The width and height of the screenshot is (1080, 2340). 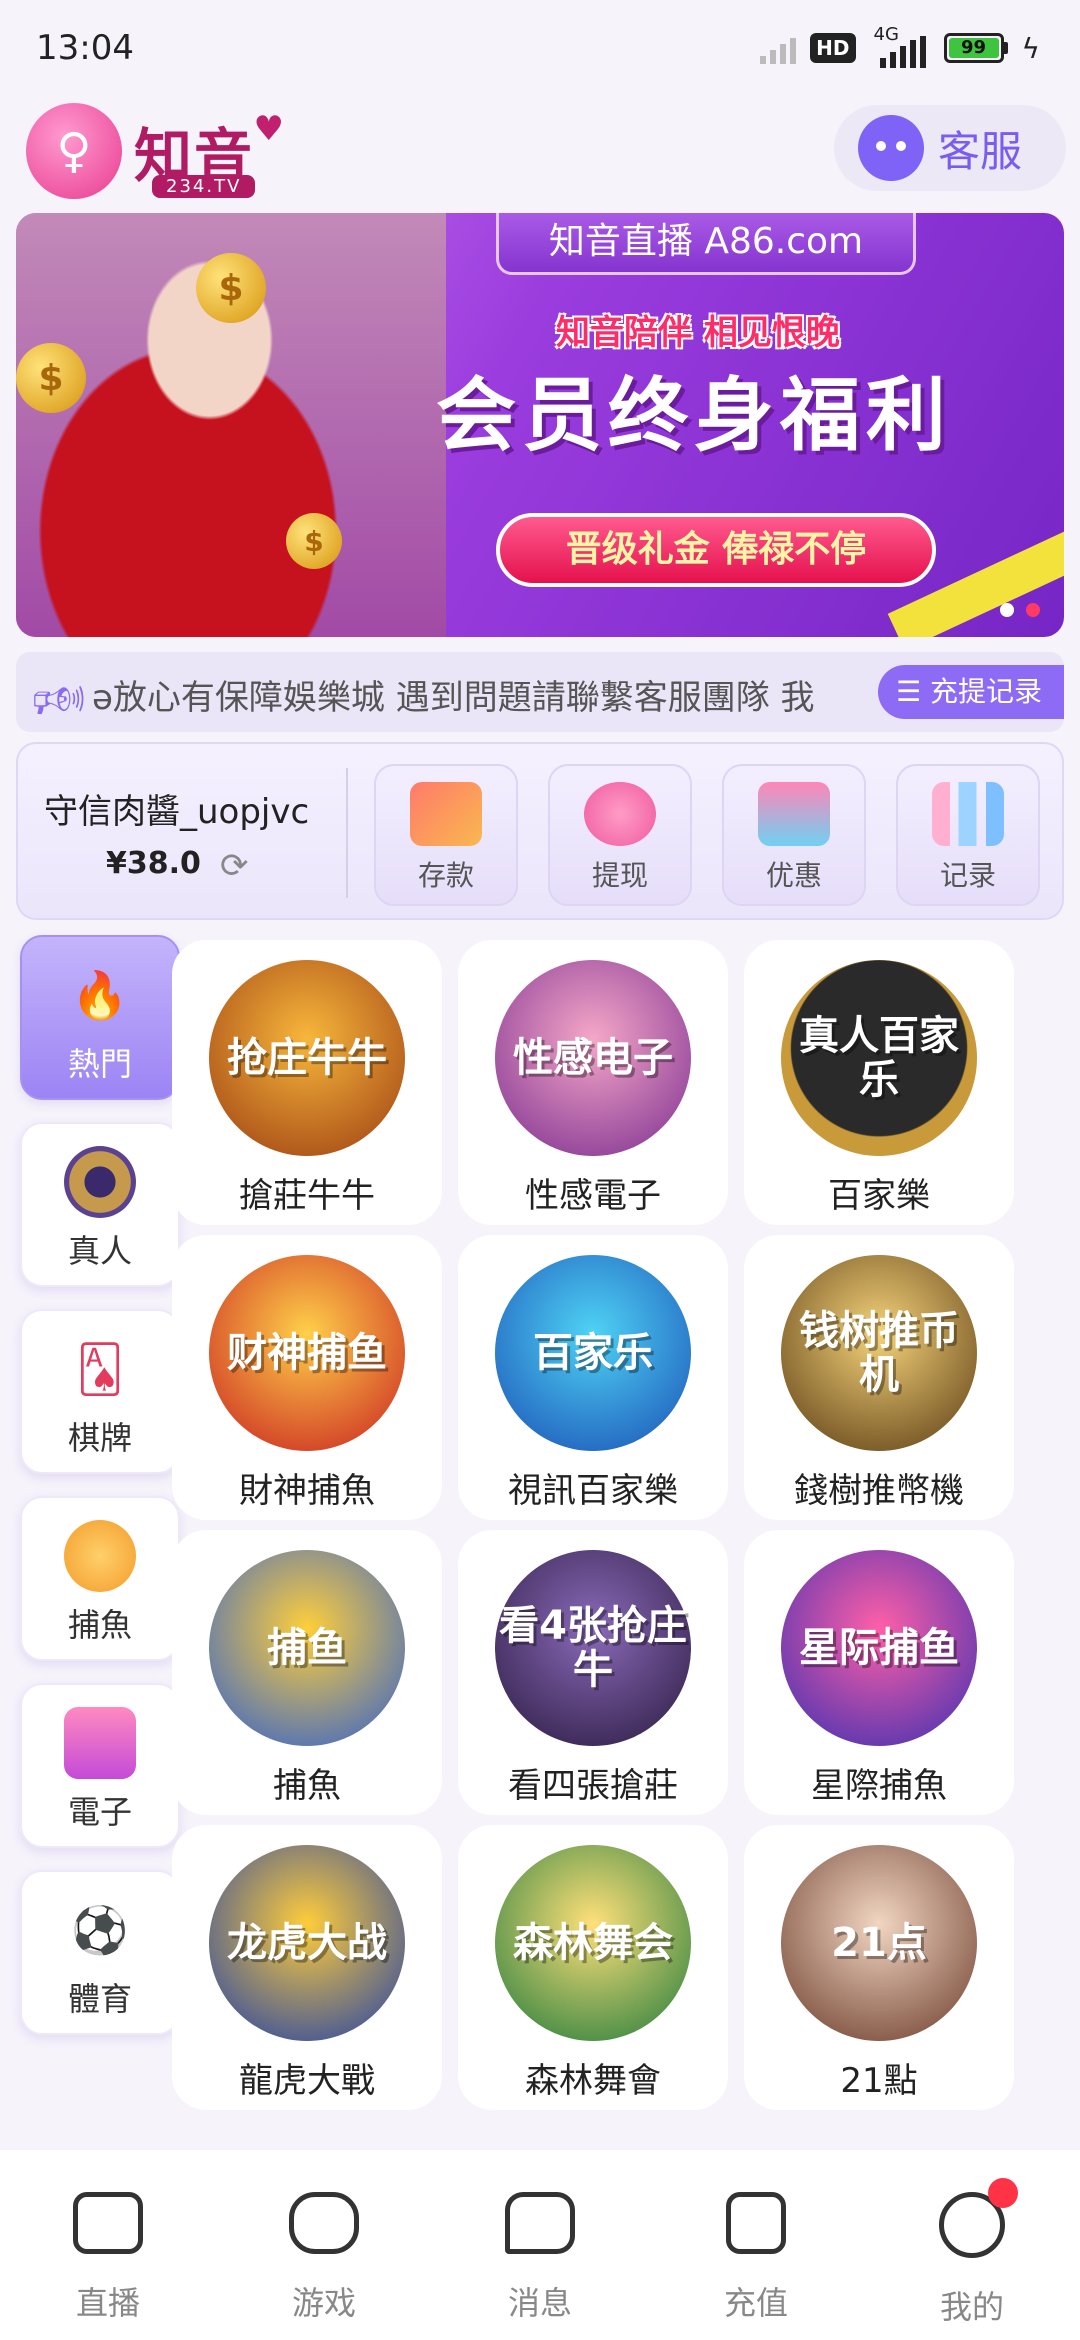 What do you see at coordinates (177, 812) in the screenshot?
I see `username: 守信肉醬_uopjvc` at bounding box center [177, 812].